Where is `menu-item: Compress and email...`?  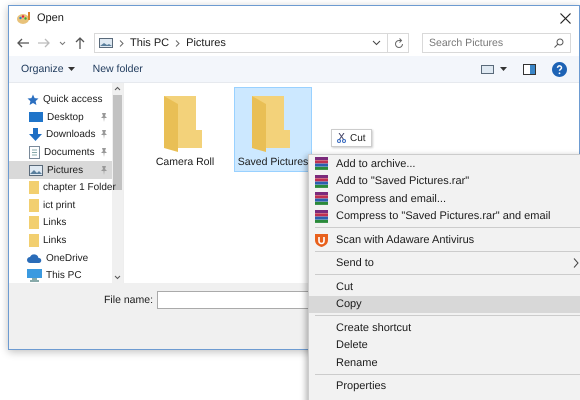 menu-item: Compress and email... is located at coordinates (444, 199).